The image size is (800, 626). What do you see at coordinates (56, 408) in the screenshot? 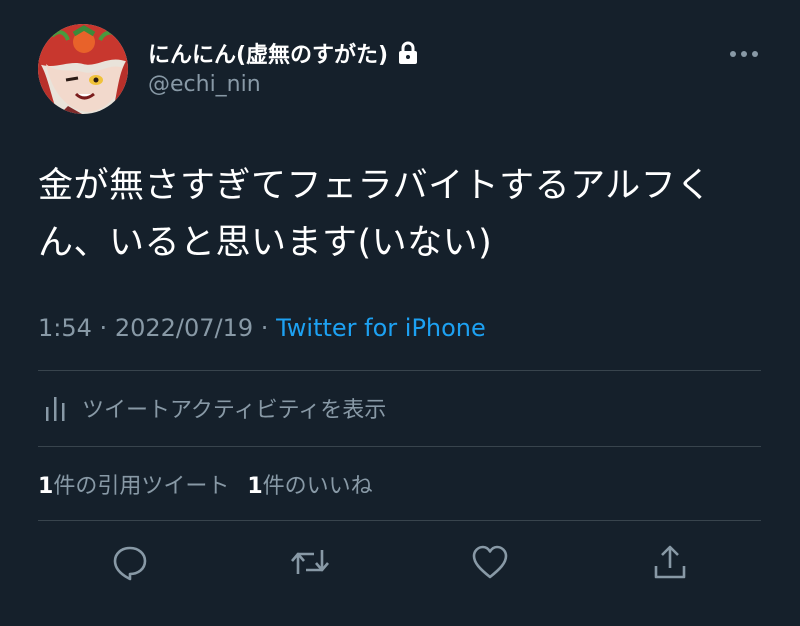
I see `bar-chart-icon` at bounding box center [56, 408].